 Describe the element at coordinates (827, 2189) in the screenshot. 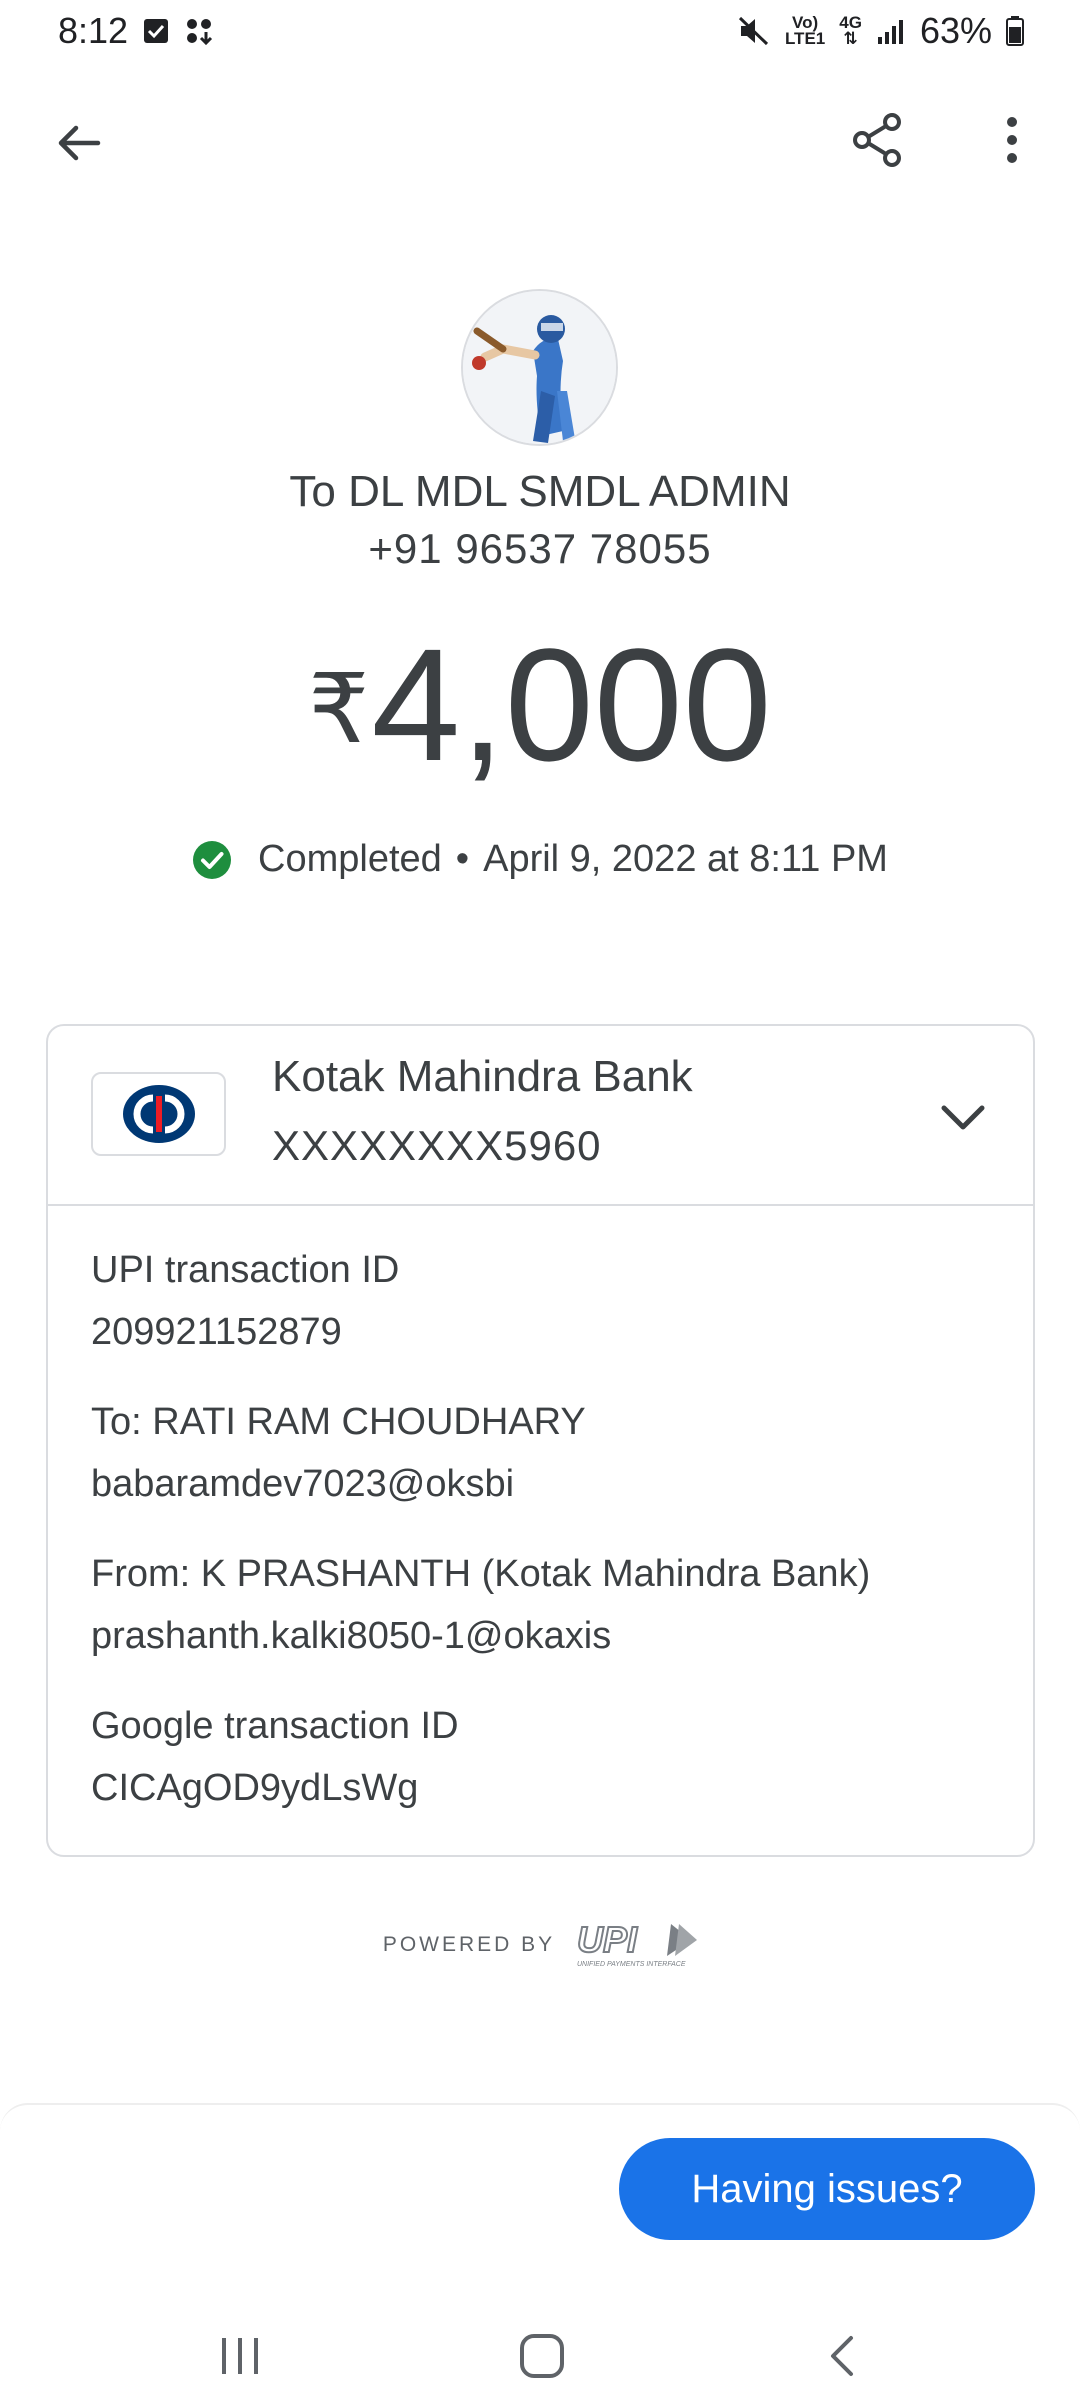

I see `having-issues-button: Having issues?` at that location.